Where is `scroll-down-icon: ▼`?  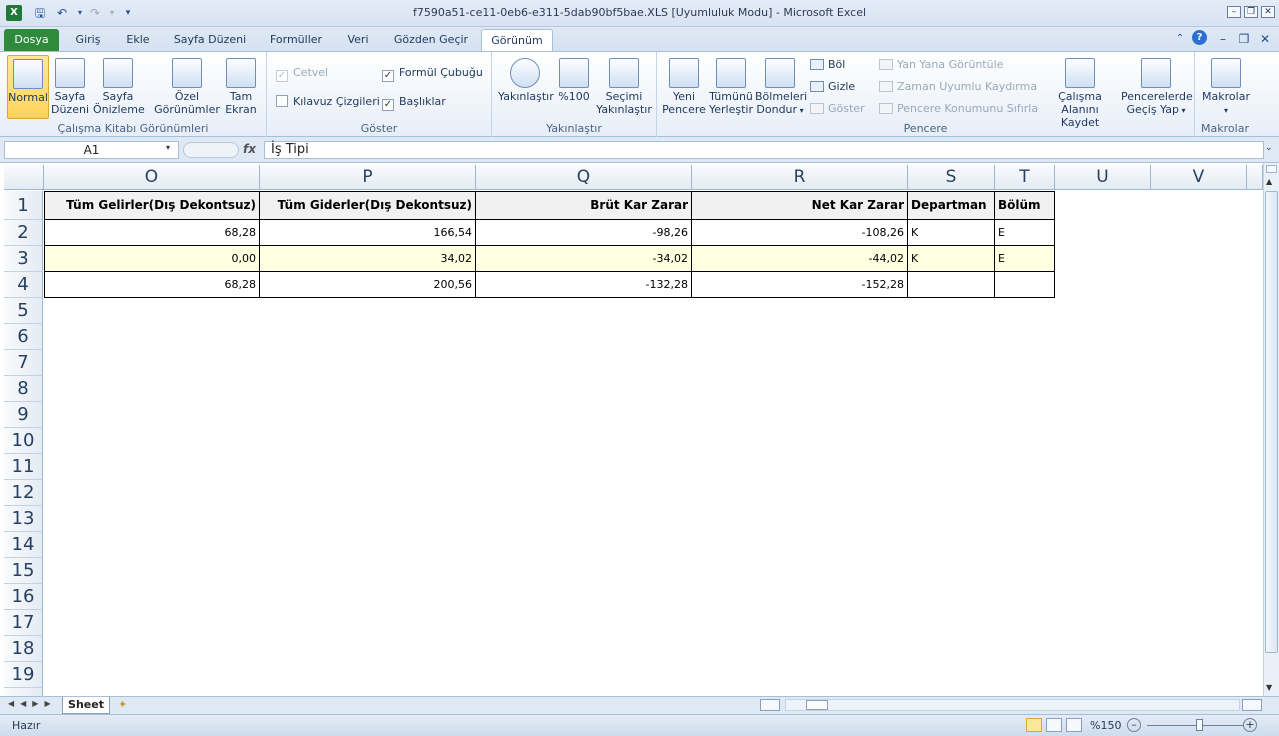
scroll-down-icon: ▼ is located at coordinates (1269, 687).